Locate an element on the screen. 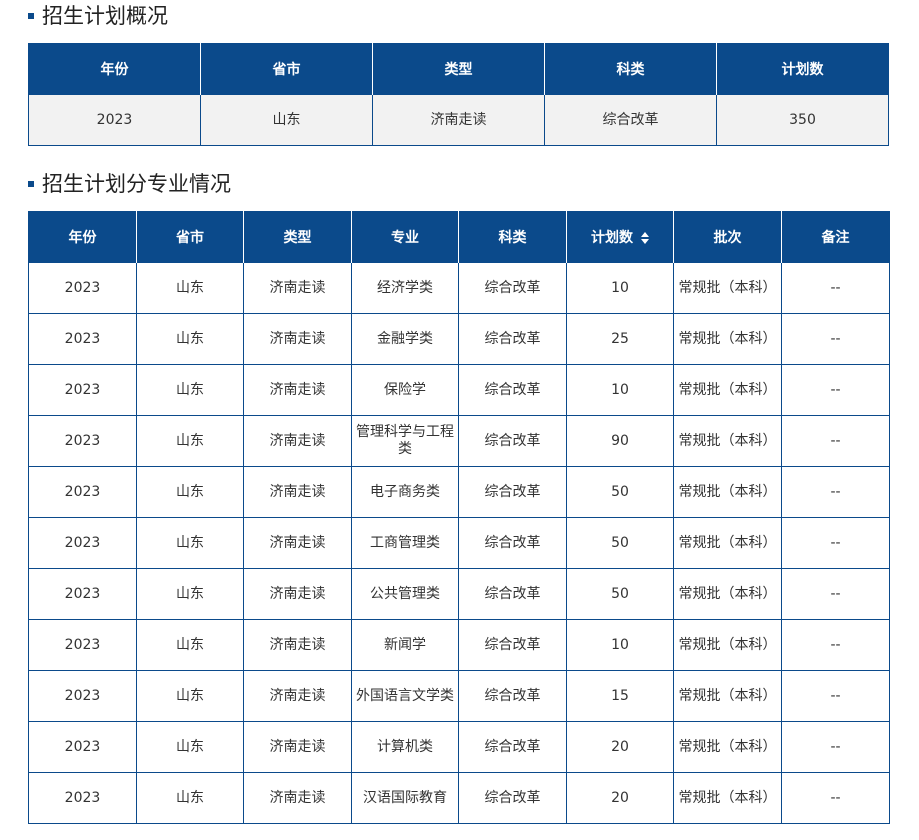  detail-cell-plan-count: 90 is located at coordinates (620, 441).